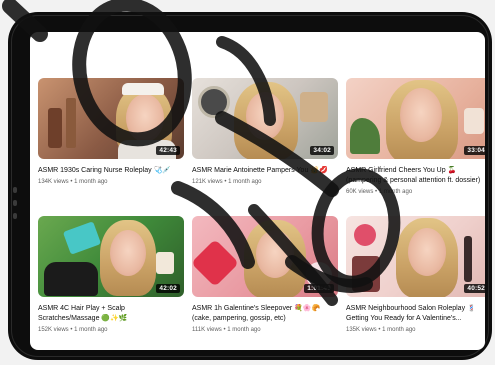 The width and height of the screenshot is (495, 365). Describe the element at coordinates (165, 263) in the screenshot. I see `thumbnail-jar-shape` at that location.